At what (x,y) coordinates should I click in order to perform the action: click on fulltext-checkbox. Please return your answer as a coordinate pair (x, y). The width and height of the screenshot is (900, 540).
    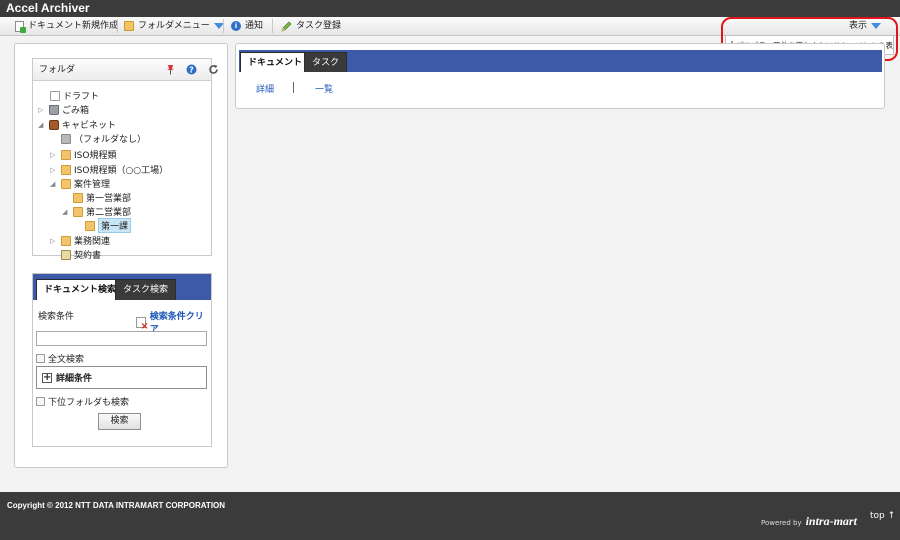
    Looking at the image, I should click on (40, 358).